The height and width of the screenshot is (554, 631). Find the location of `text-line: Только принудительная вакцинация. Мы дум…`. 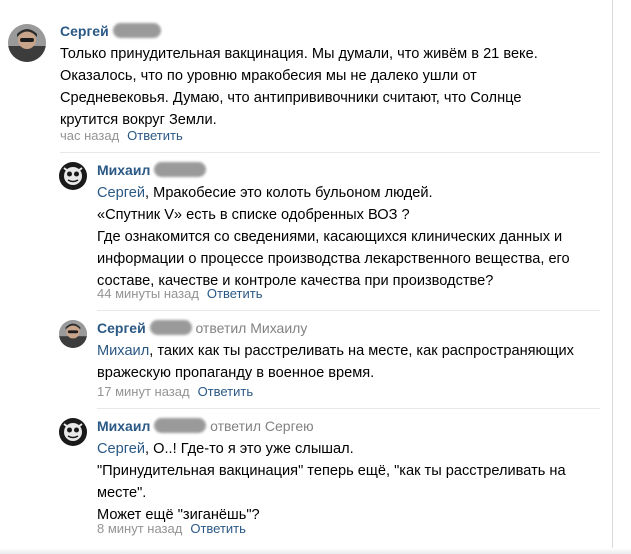

text-line: Только принудительная вакцинация. Мы дум… is located at coordinates (299, 54).